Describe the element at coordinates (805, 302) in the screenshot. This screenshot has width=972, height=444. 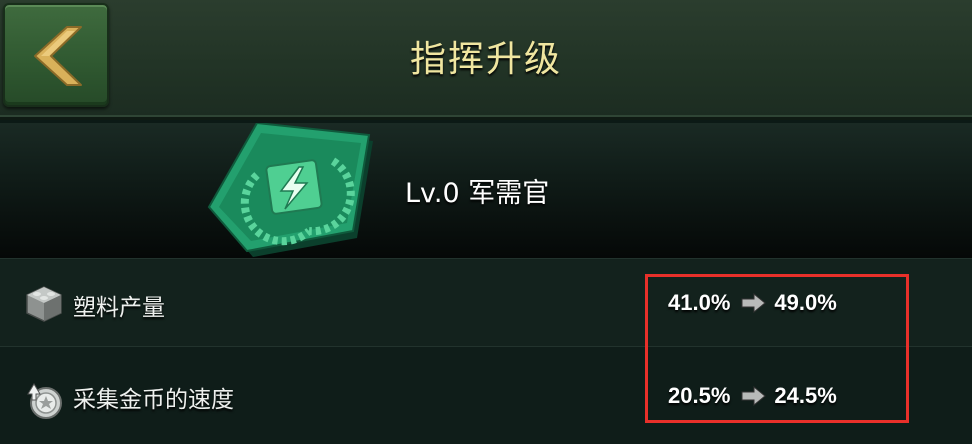
I see `stat-next-value: 49.0%` at that location.